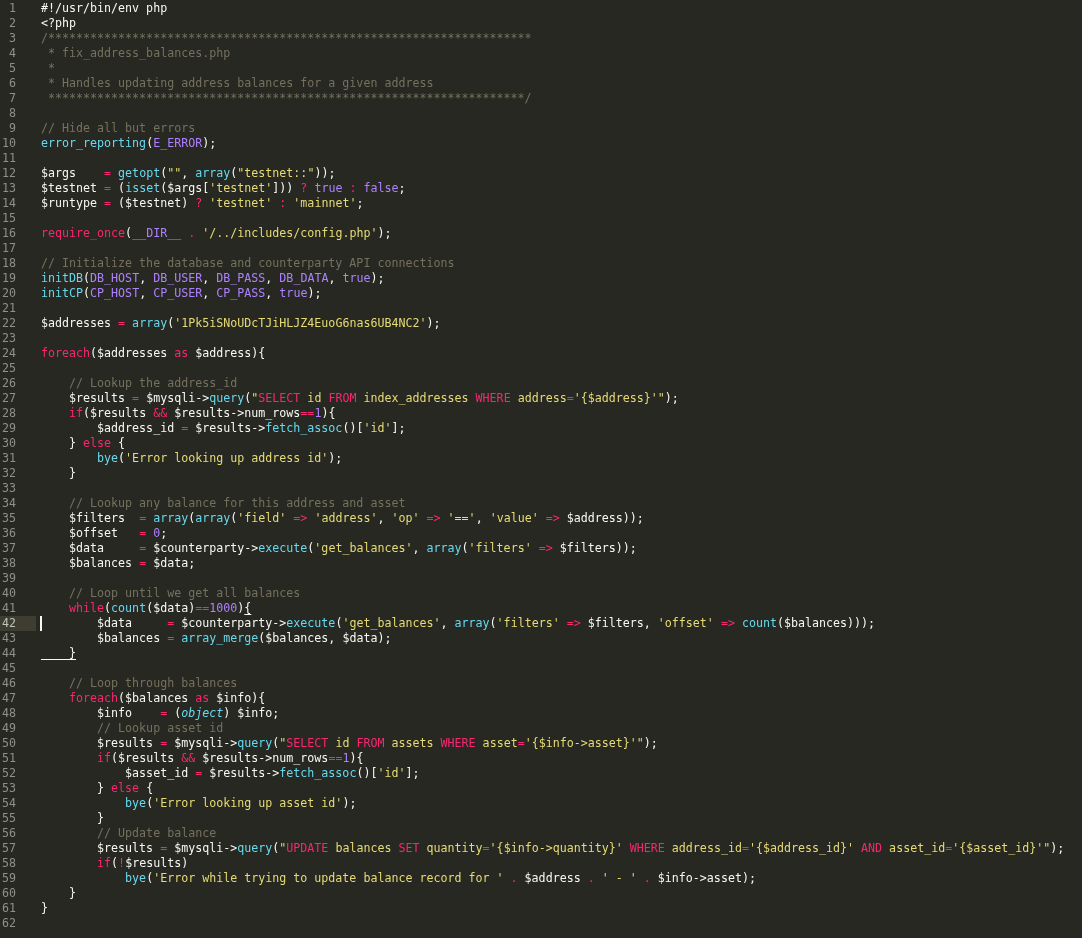 Image resolution: width=1082 pixels, height=938 pixels. Describe the element at coordinates (8, 563) in the screenshot. I see `line-number: 38` at that location.